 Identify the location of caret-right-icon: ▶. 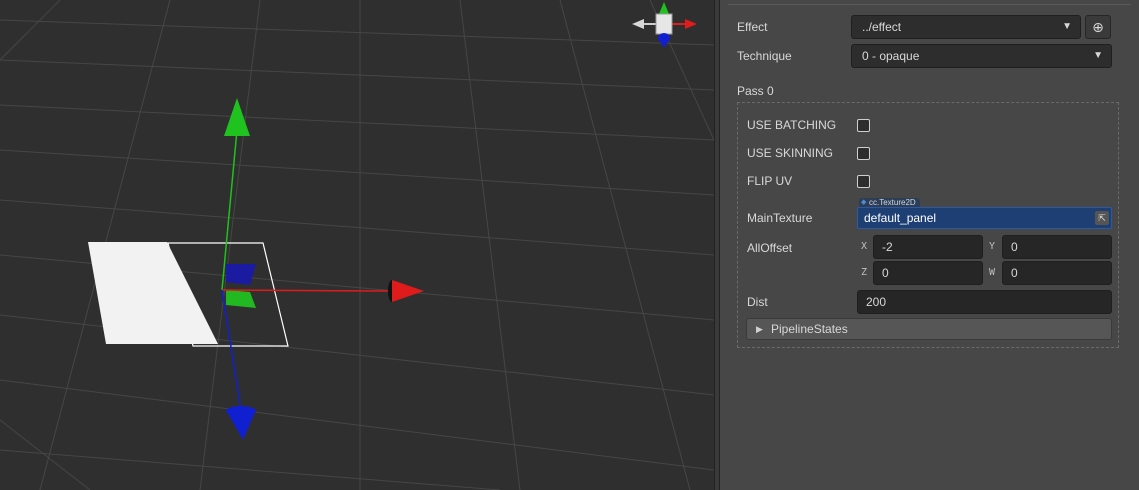
(759, 329).